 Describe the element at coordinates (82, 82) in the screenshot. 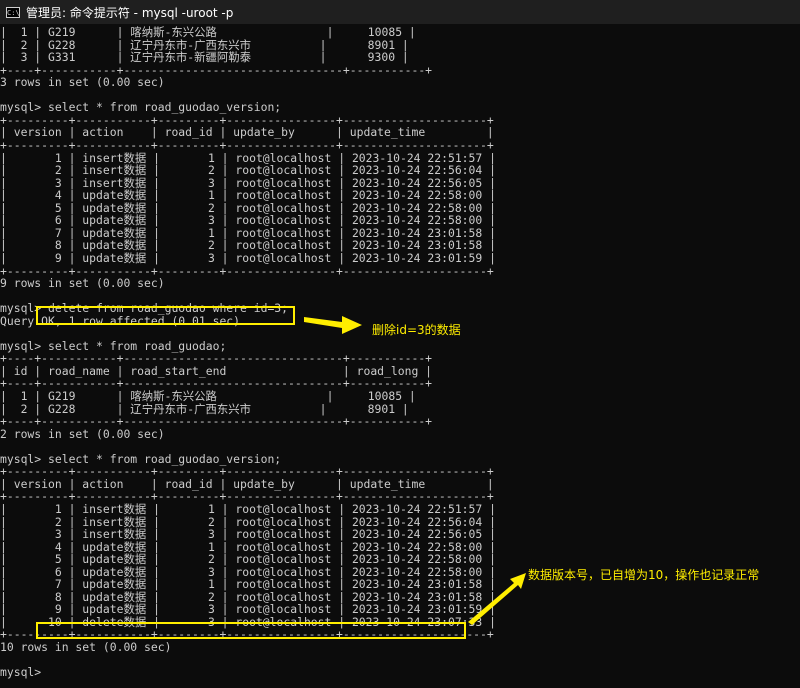

I see `output-line: 3 rows in set (0.00 sec)` at that location.